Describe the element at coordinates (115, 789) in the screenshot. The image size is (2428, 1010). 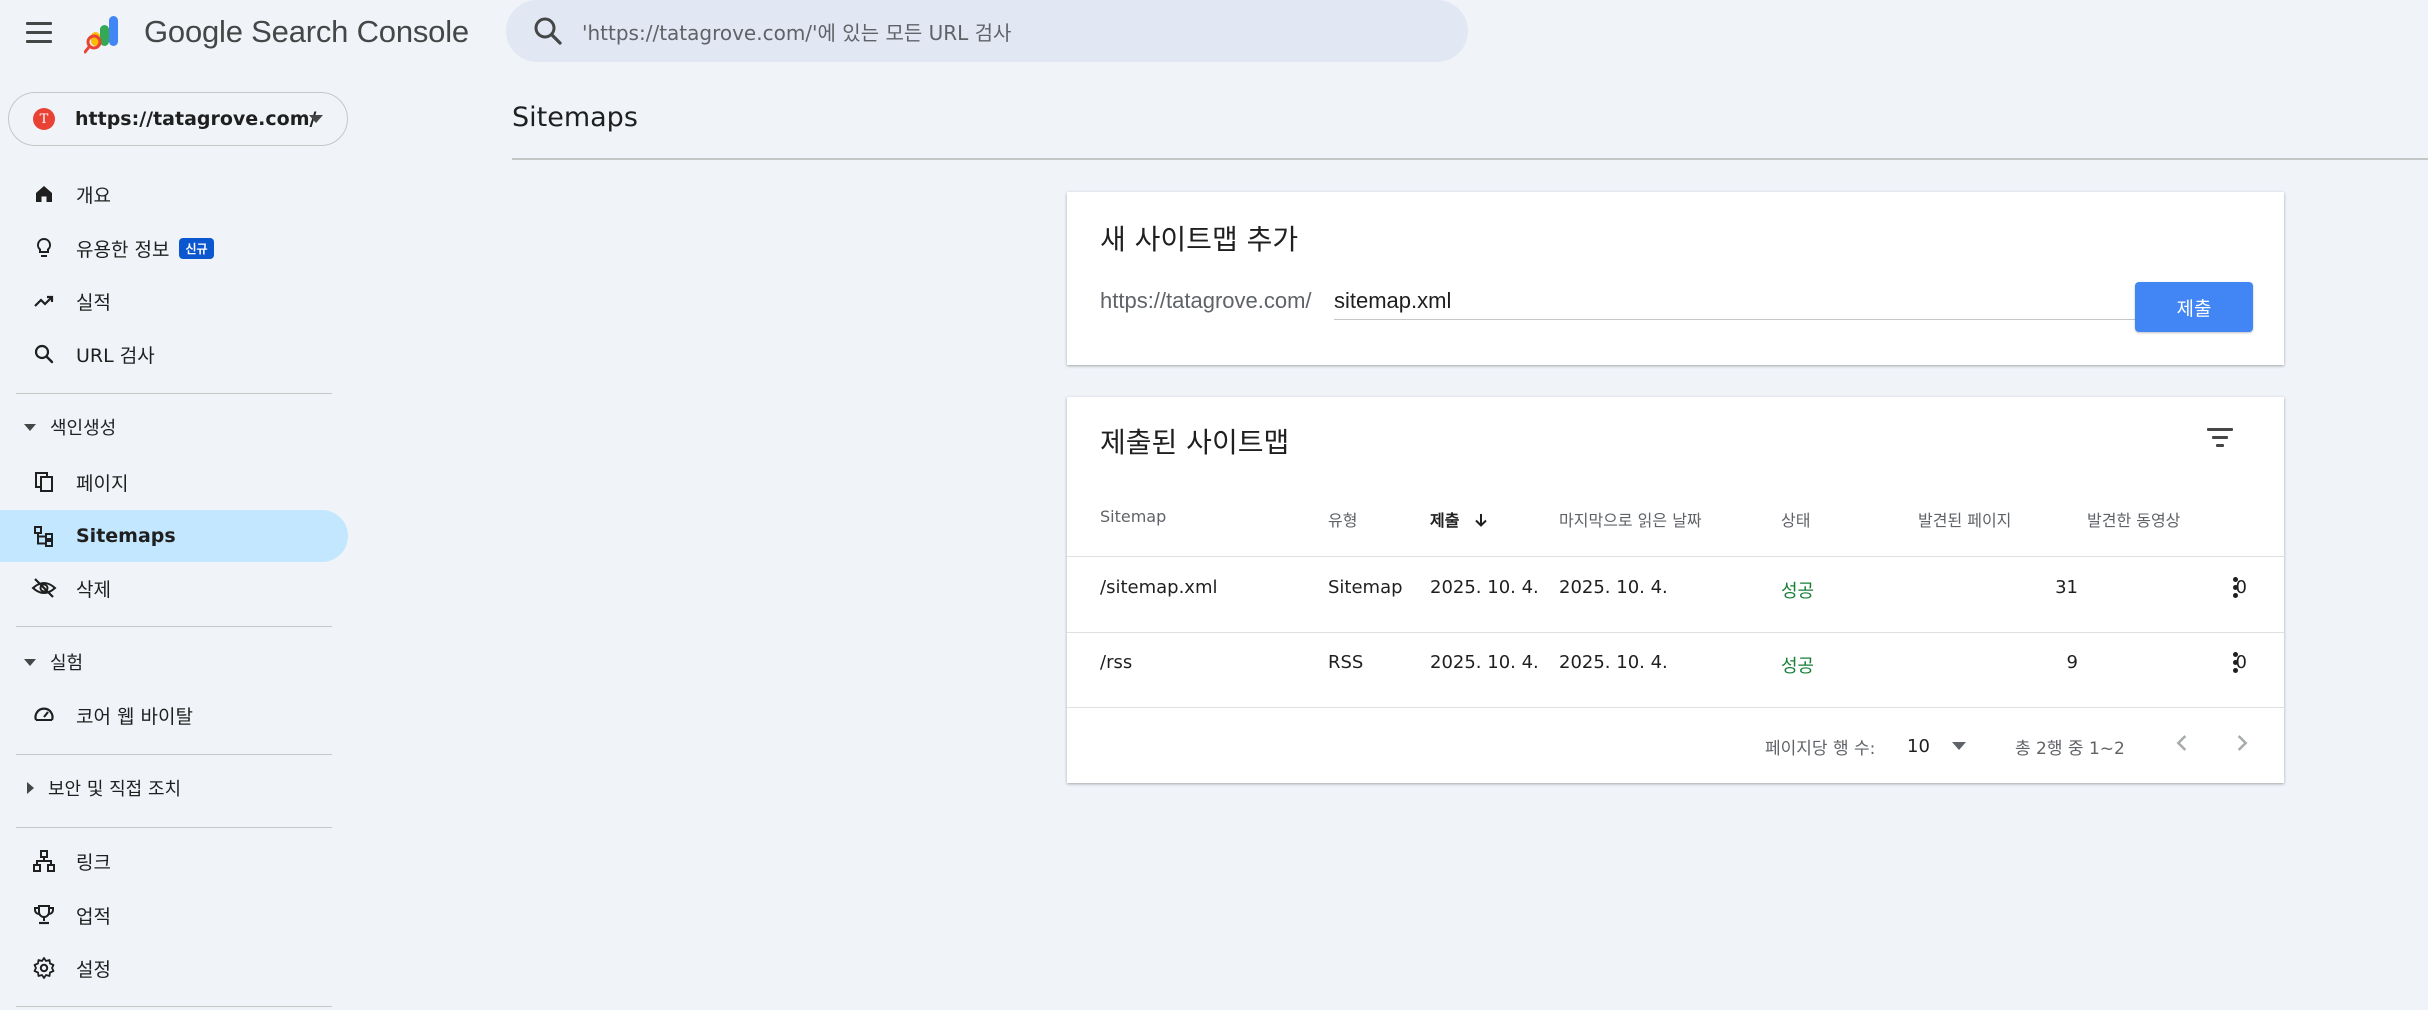
I see `sidebar-section-label: 보안 및 직접 조치` at that location.